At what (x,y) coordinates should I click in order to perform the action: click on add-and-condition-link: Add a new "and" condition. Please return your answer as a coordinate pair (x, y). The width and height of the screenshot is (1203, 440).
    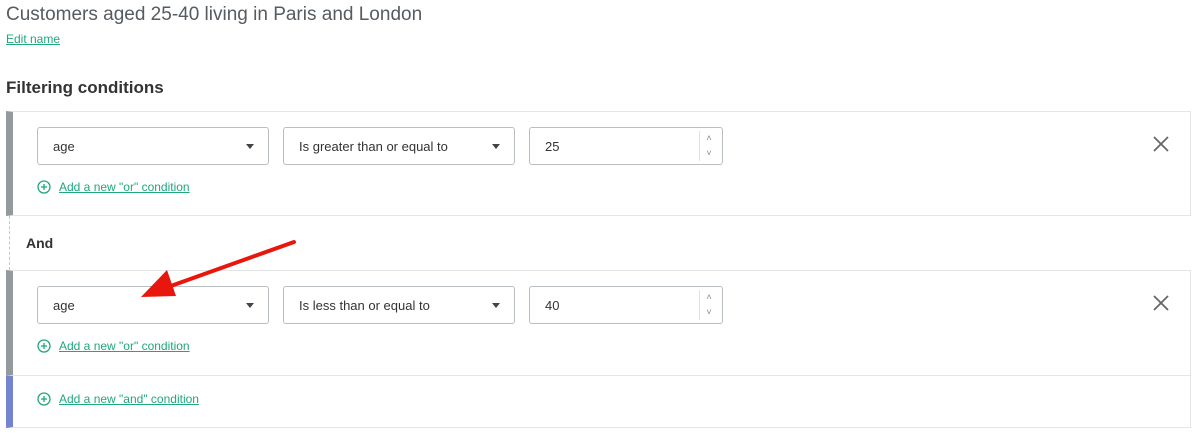
    Looking at the image, I should click on (118, 399).